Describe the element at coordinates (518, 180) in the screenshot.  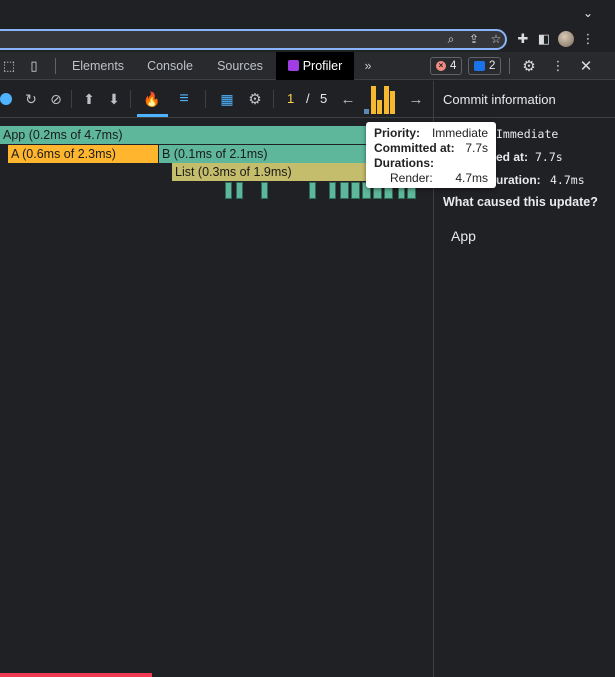
I see `render-duration-label: uration:` at that location.